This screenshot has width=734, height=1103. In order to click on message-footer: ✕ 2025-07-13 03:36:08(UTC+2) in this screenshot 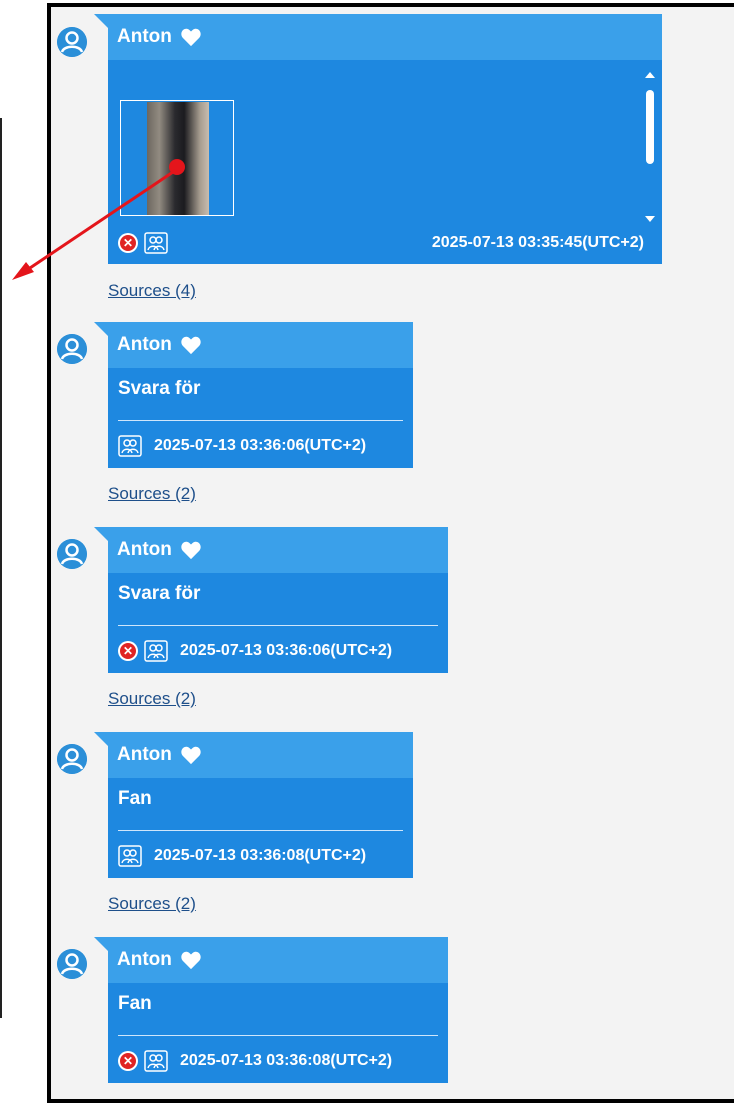, I will do `click(255, 1061)`.